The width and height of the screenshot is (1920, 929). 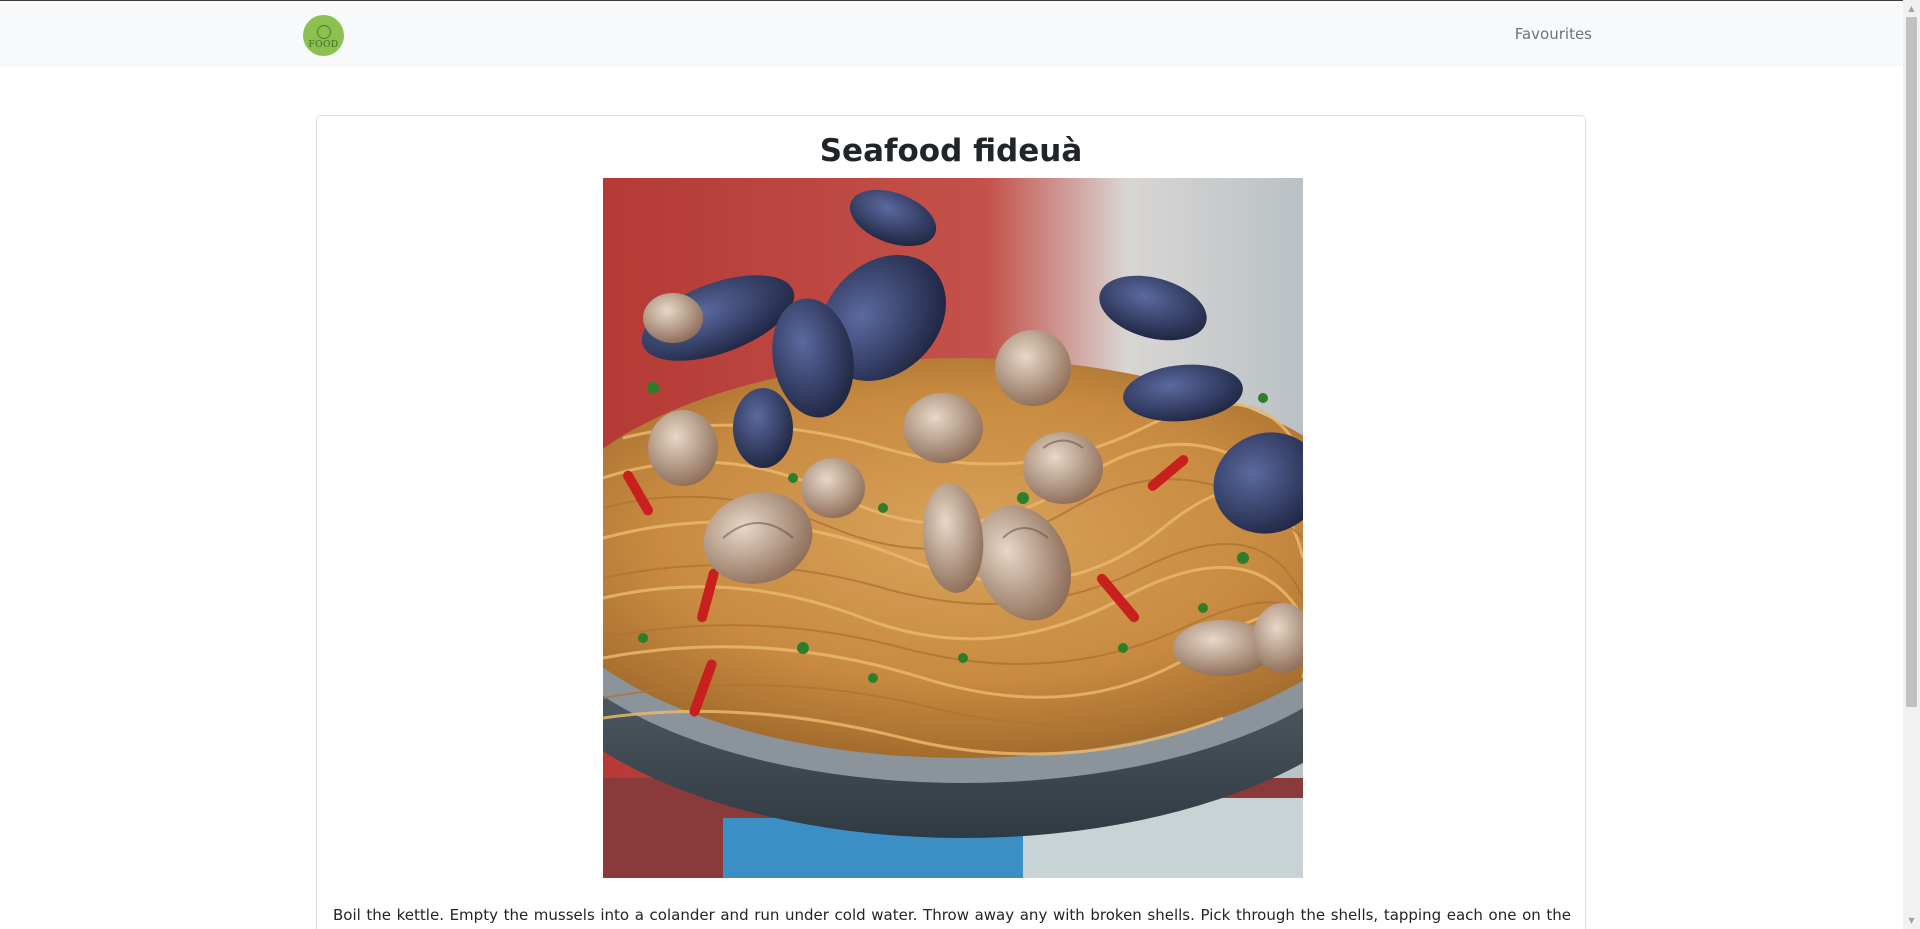 I want to click on navbar: FOOD Favourites, so click(x=951, y=34).